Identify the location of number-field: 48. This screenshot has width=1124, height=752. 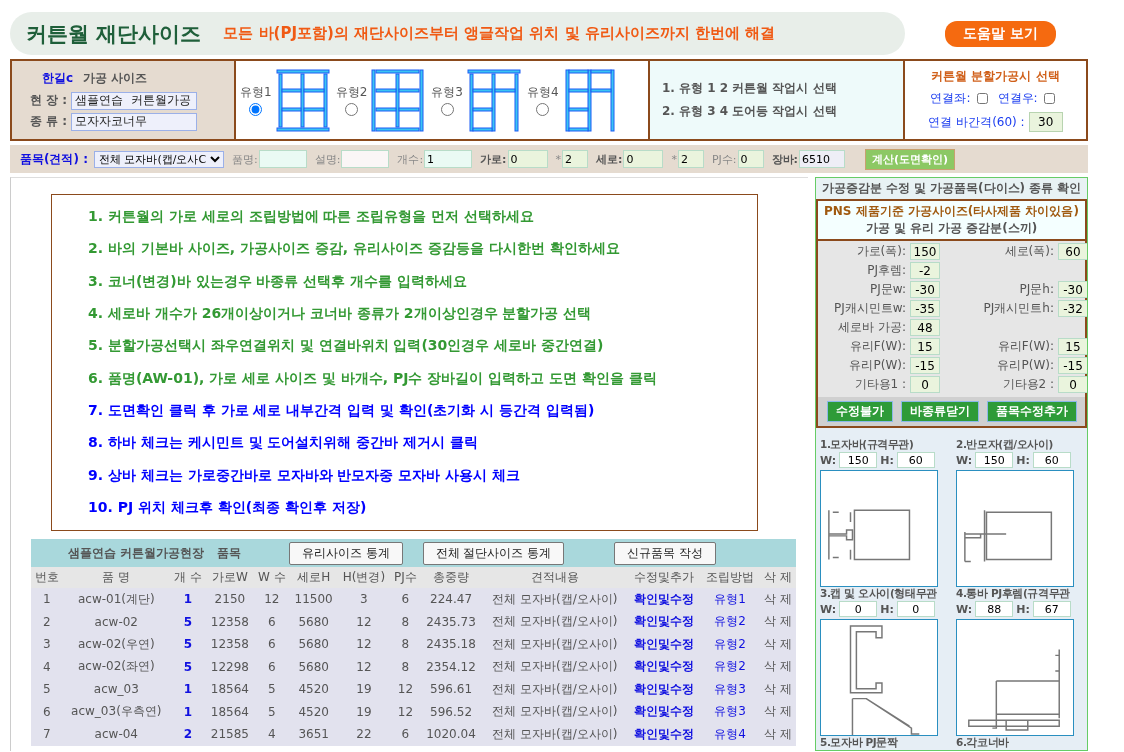
(925, 327).